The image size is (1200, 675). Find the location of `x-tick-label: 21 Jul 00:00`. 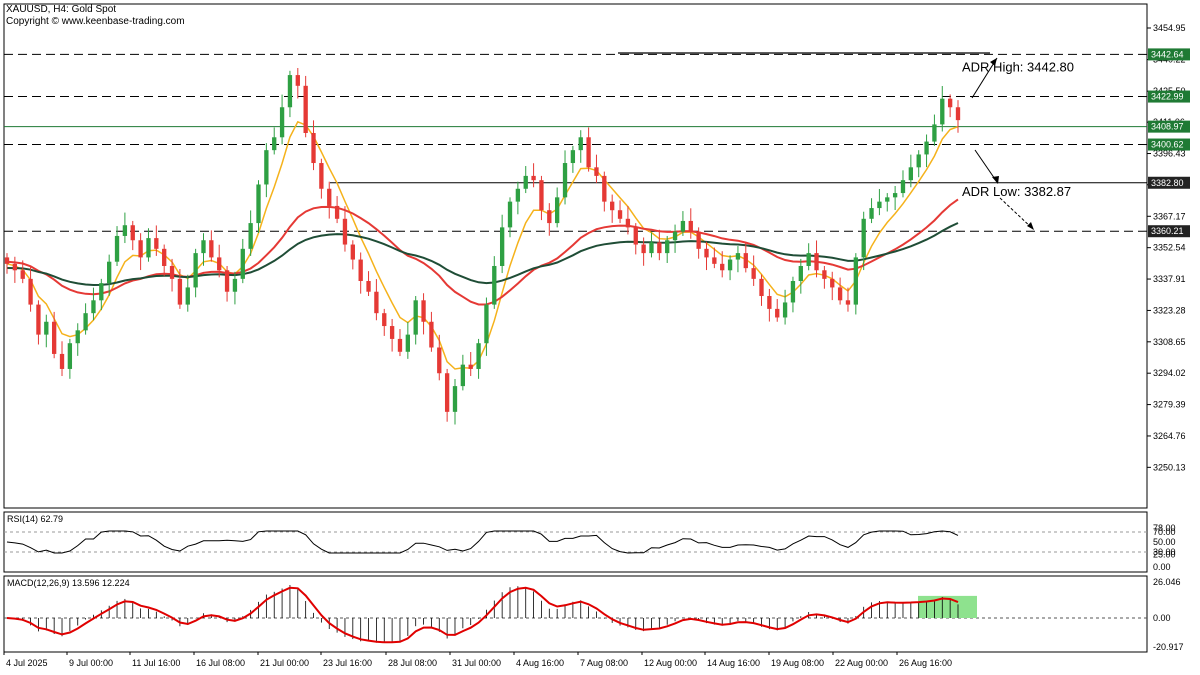

x-tick-label: 21 Jul 00:00 is located at coordinates (284, 663).